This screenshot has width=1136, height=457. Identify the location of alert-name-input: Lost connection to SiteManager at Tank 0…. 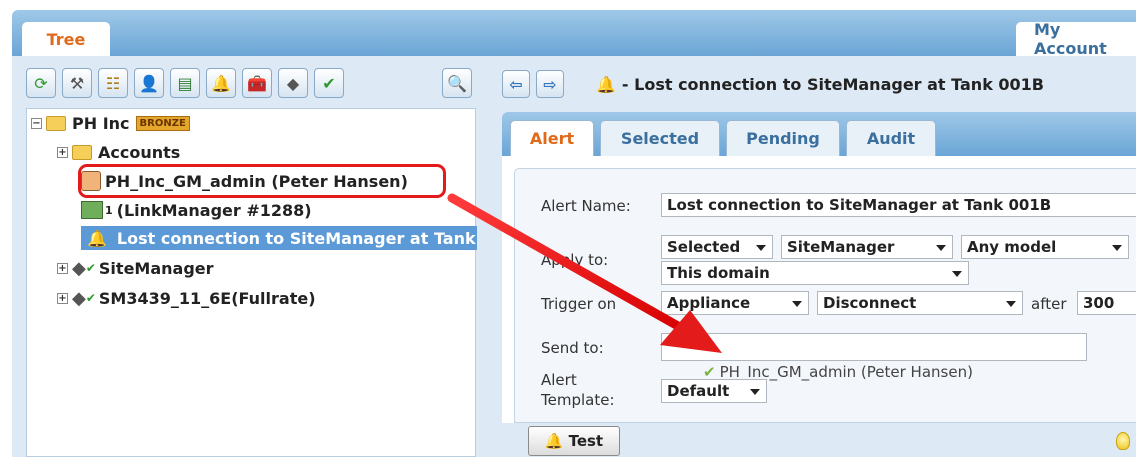
(898, 205).